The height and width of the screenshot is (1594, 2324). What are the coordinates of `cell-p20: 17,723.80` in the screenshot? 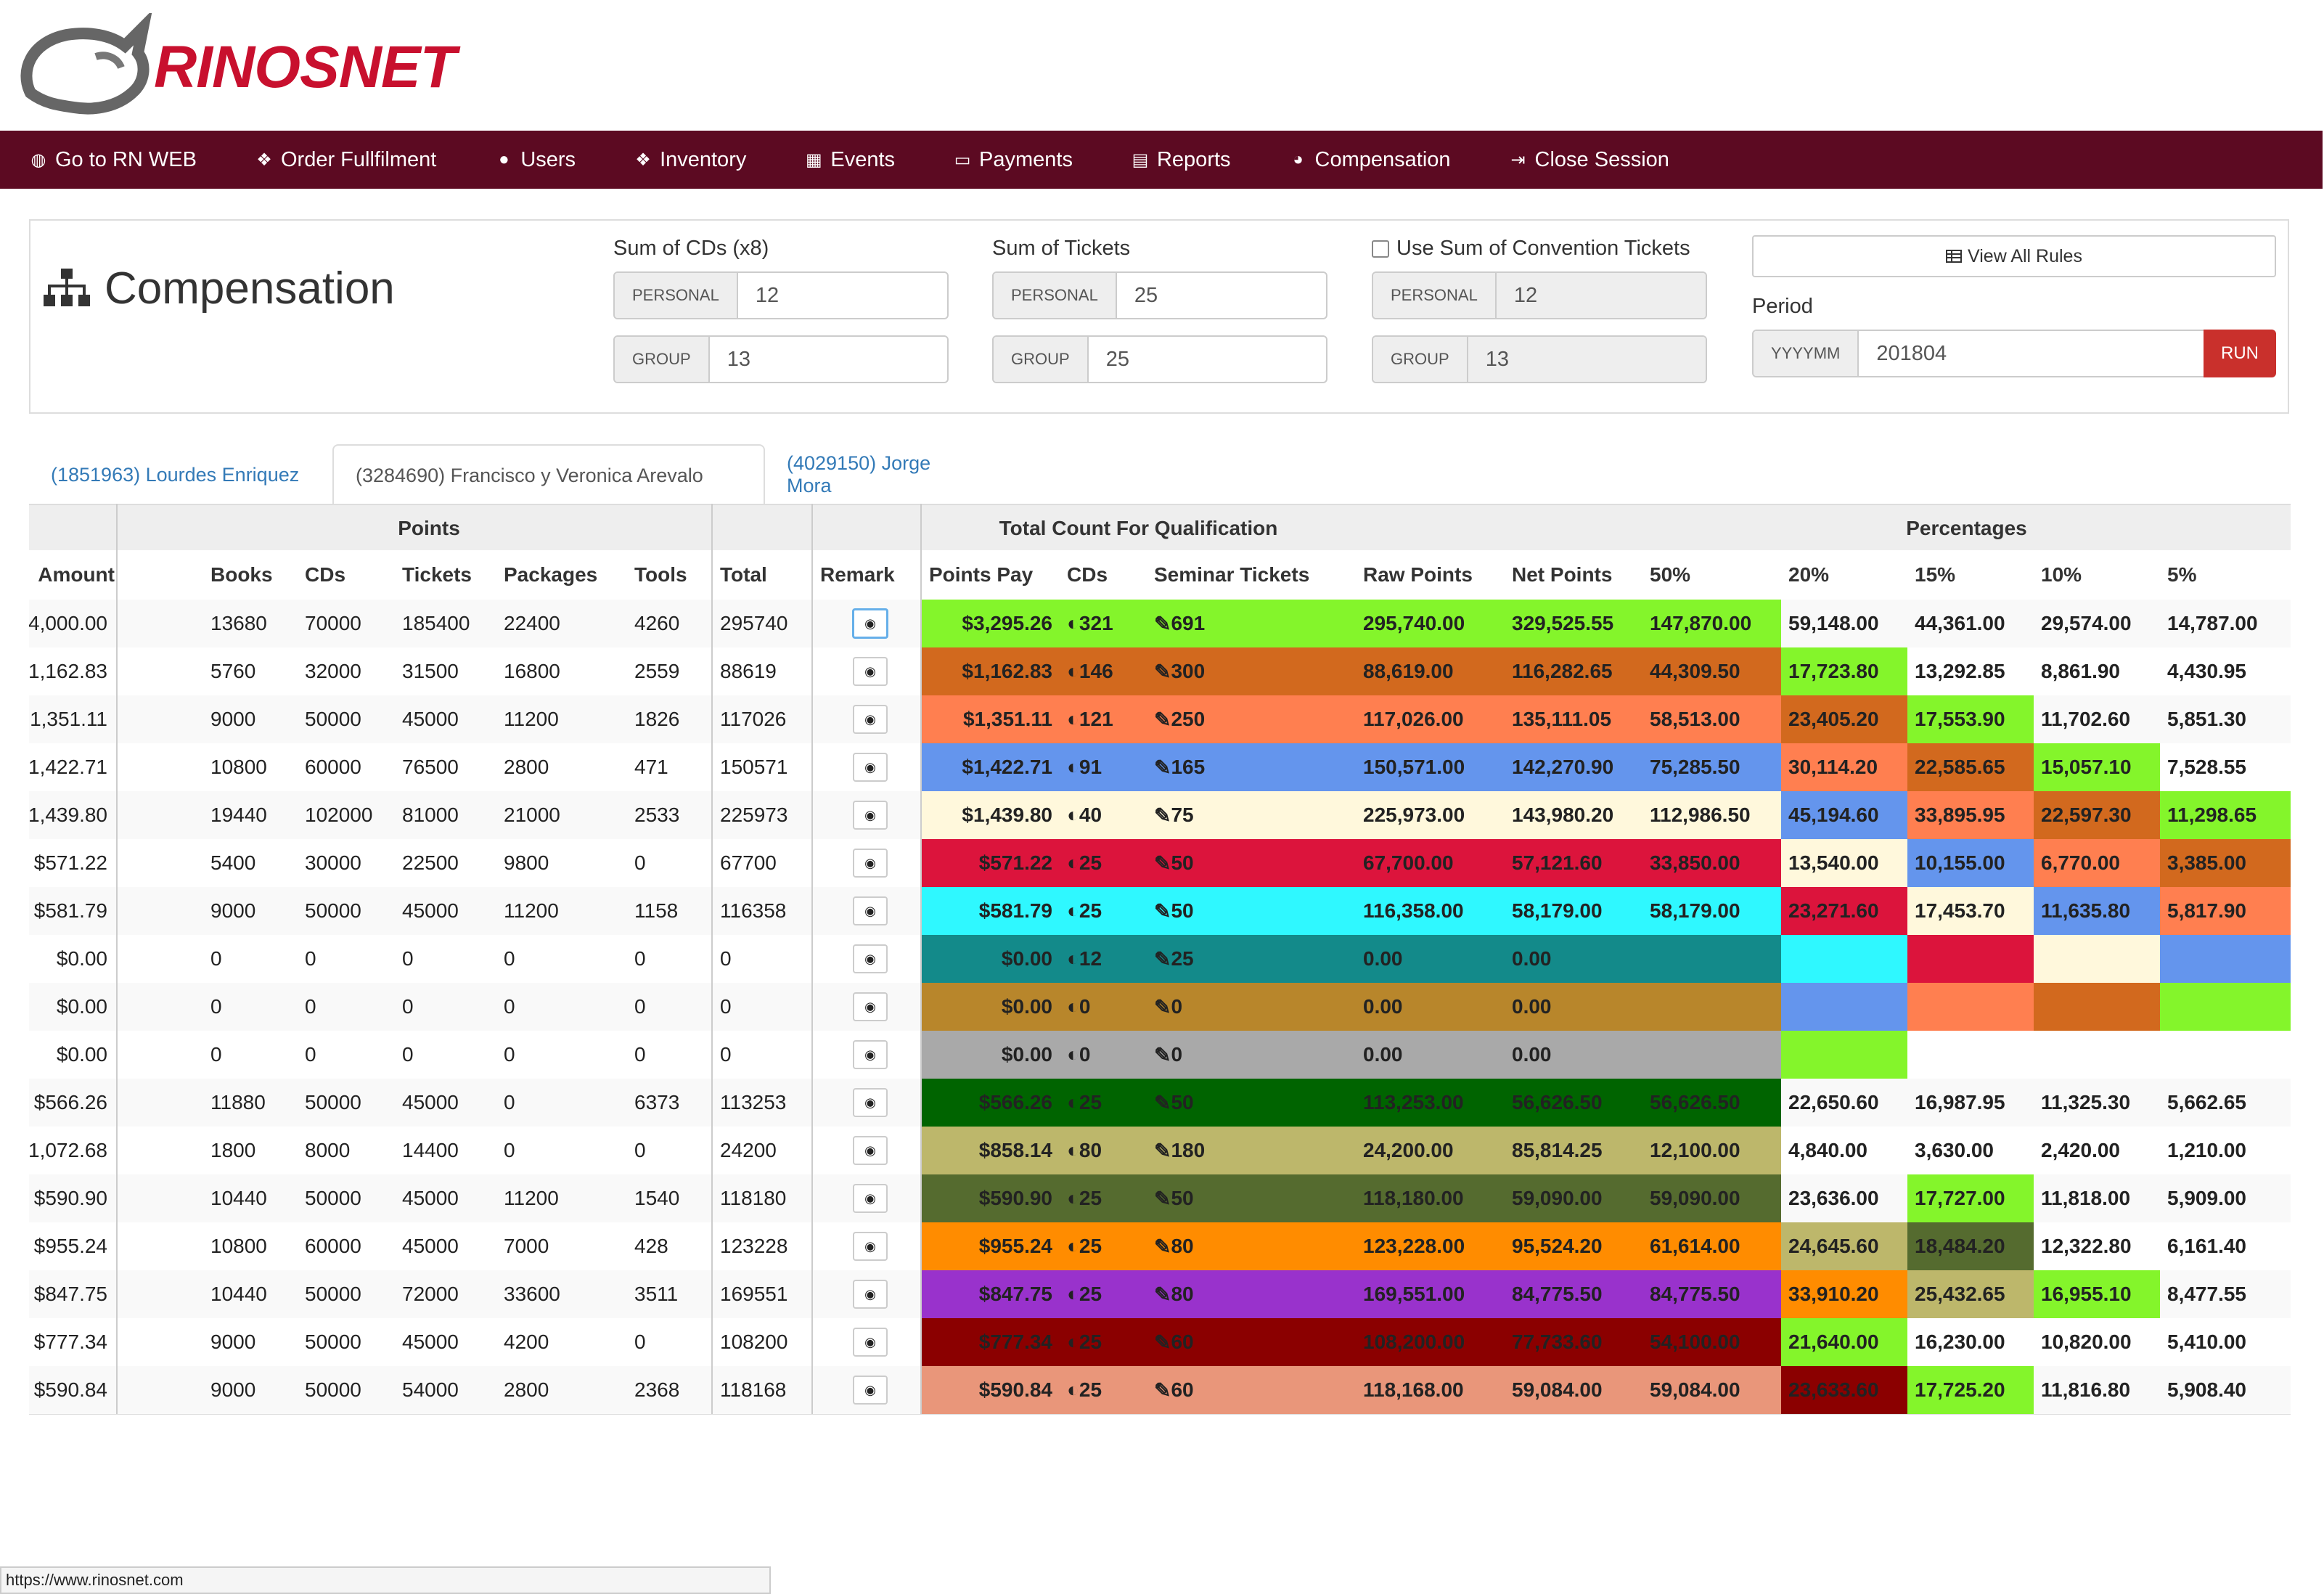 It's located at (1833, 671).